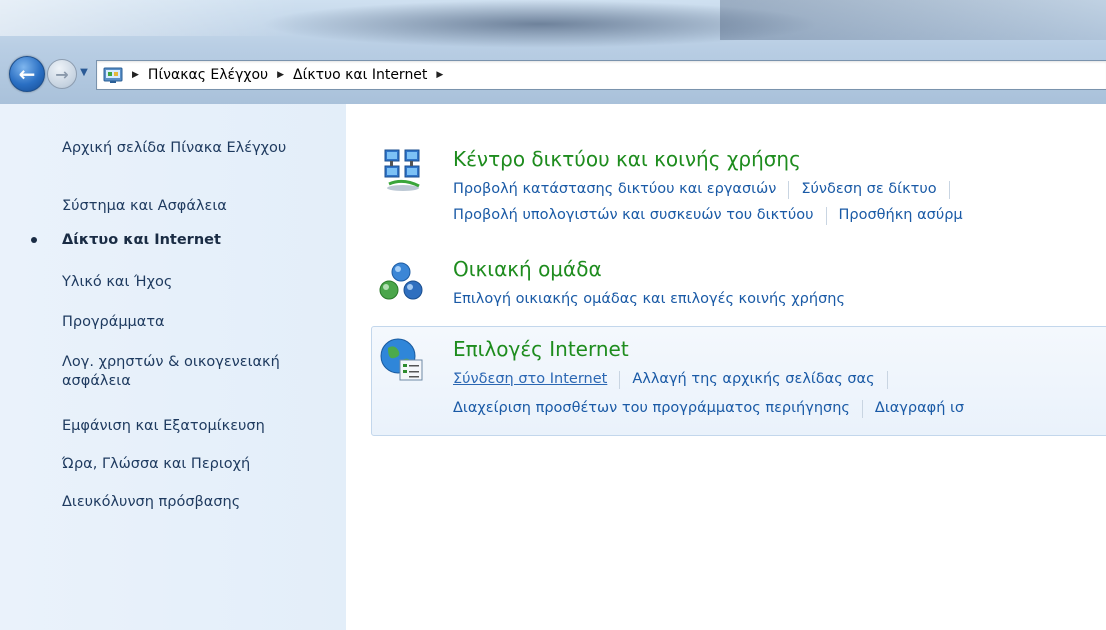  I want to click on sidebar-item-control-panel-home: Αρχική σελίδα Πίνακα Ελέγχου, so click(174, 148).